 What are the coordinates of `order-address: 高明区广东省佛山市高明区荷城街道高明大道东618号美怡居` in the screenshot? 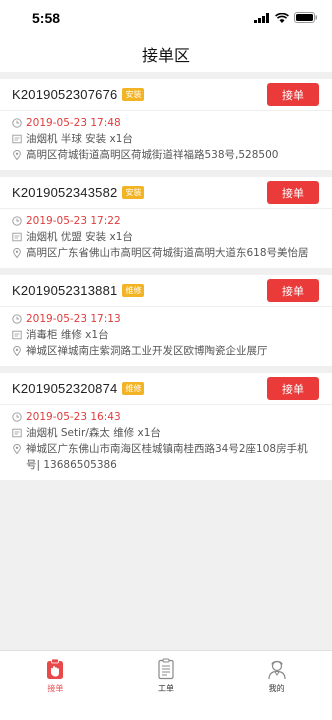 It's located at (167, 253).